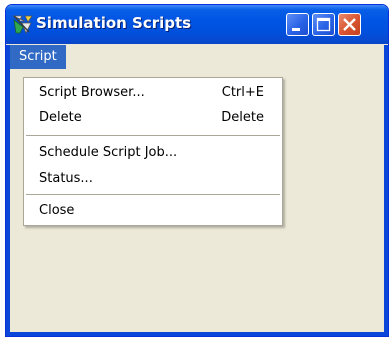  Describe the element at coordinates (153, 211) in the screenshot. I see `menu-item-close: Close` at that location.